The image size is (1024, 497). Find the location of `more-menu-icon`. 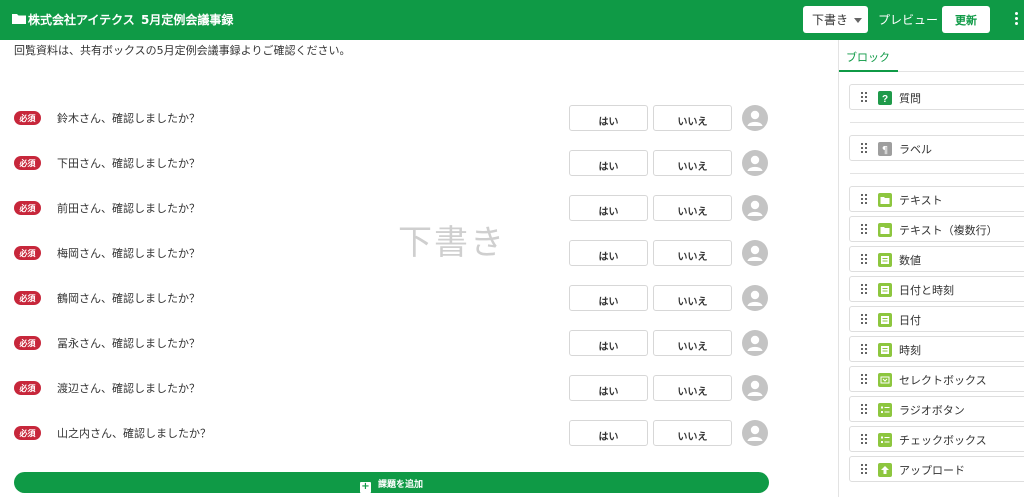

more-menu-icon is located at coordinates (1016, 20).